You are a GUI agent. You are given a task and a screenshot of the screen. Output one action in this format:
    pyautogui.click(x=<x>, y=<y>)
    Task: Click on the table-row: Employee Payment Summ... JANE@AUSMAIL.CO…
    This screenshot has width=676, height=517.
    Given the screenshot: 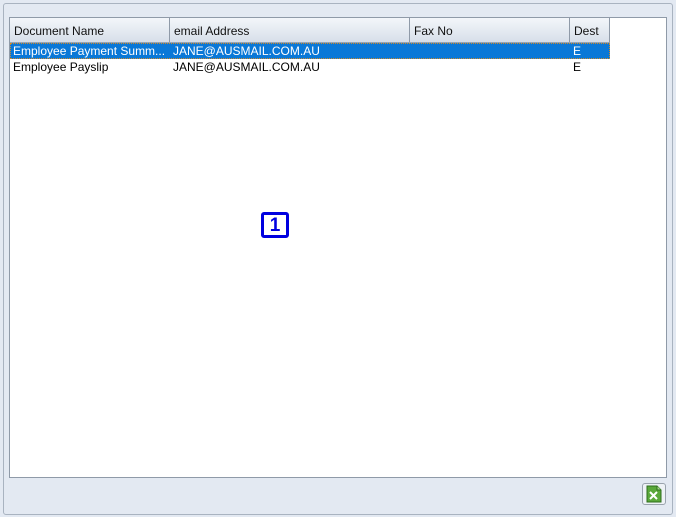 What is the action you would take?
    pyautogui.click(x=310, y=51)
    